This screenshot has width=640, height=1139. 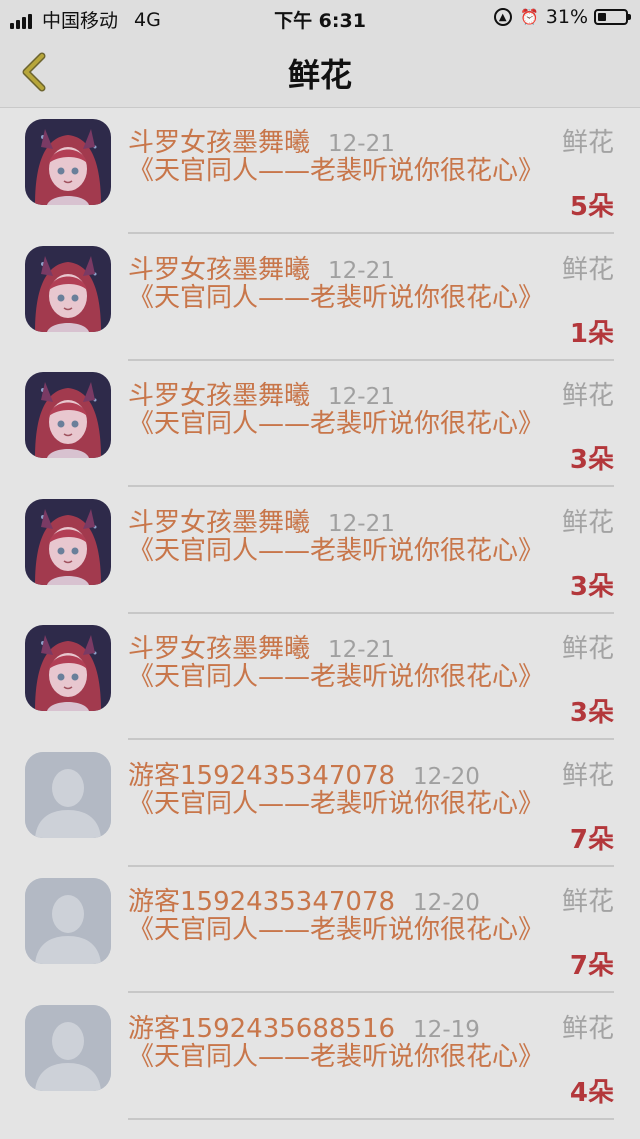 What do you see at coordinates (612, 17) in the screenshot?
I see `battery-icon` at bounding box center [612, 17].